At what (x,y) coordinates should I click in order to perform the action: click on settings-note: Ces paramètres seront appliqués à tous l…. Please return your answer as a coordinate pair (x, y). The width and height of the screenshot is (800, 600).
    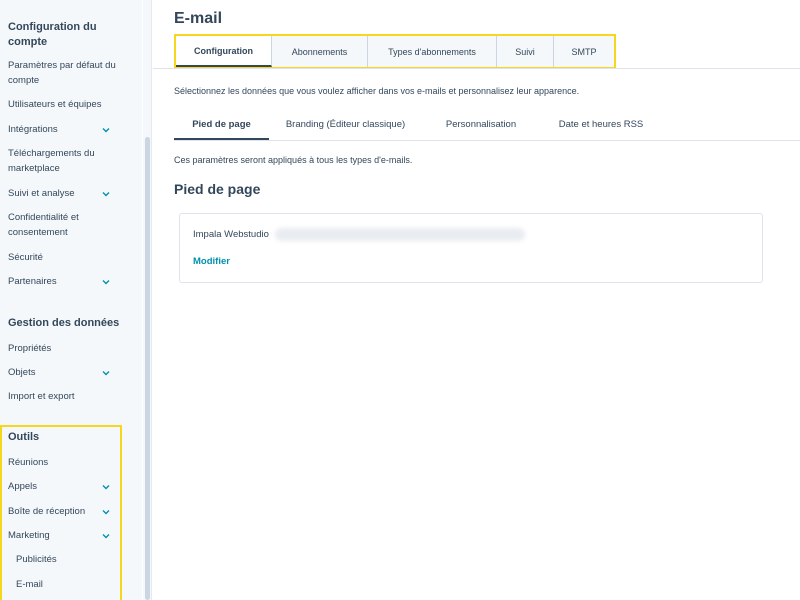
    Looking at the image, I should click on (293, 160).